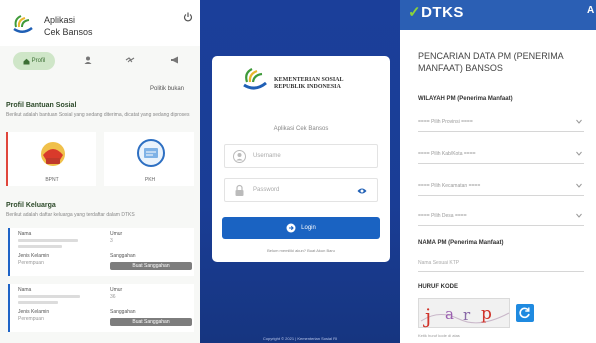  Describe the element at coordinates (41, 105) in the screenshot. I see `bansos-section-title: Profil Bantuan Sosial` at that location.